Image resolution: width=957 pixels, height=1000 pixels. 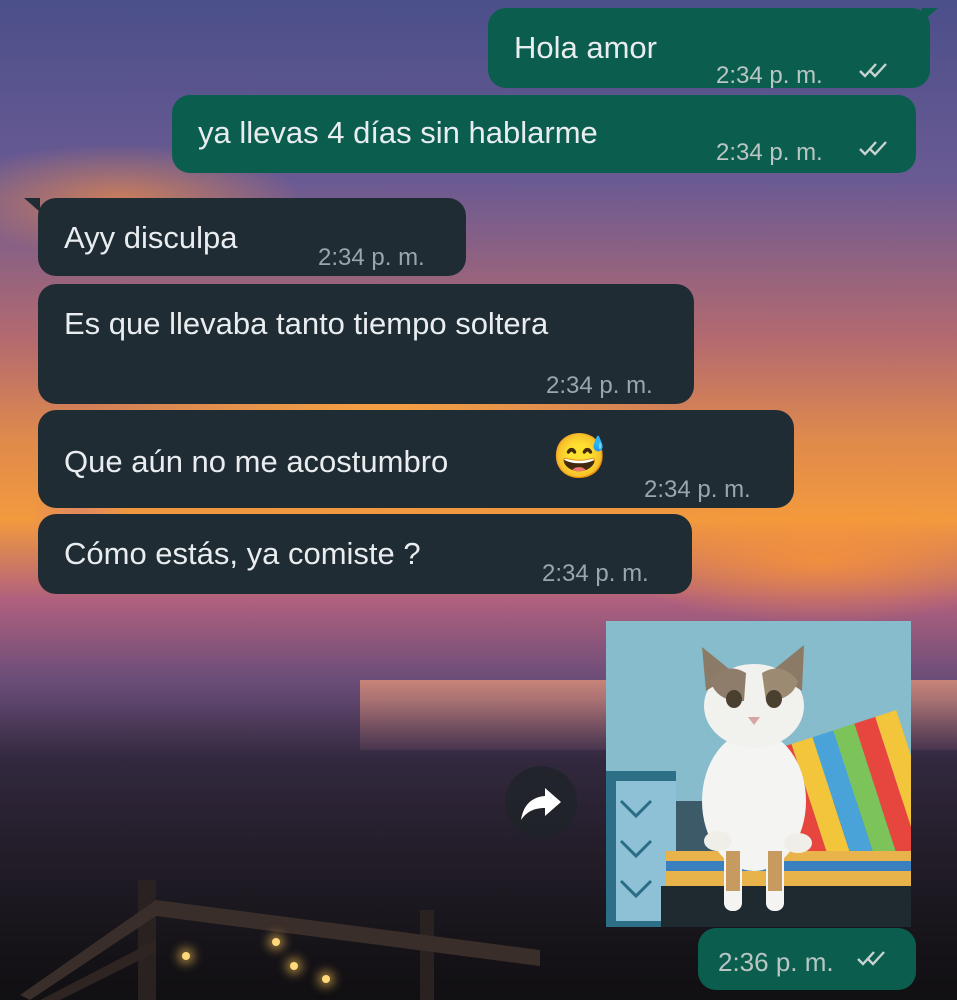 What do you see at coordinates (709, 48) in the screenshot?
I see `message-bubble-outgoing: Hola amor 2:34 p. m.` at bounding box center [709, 48].